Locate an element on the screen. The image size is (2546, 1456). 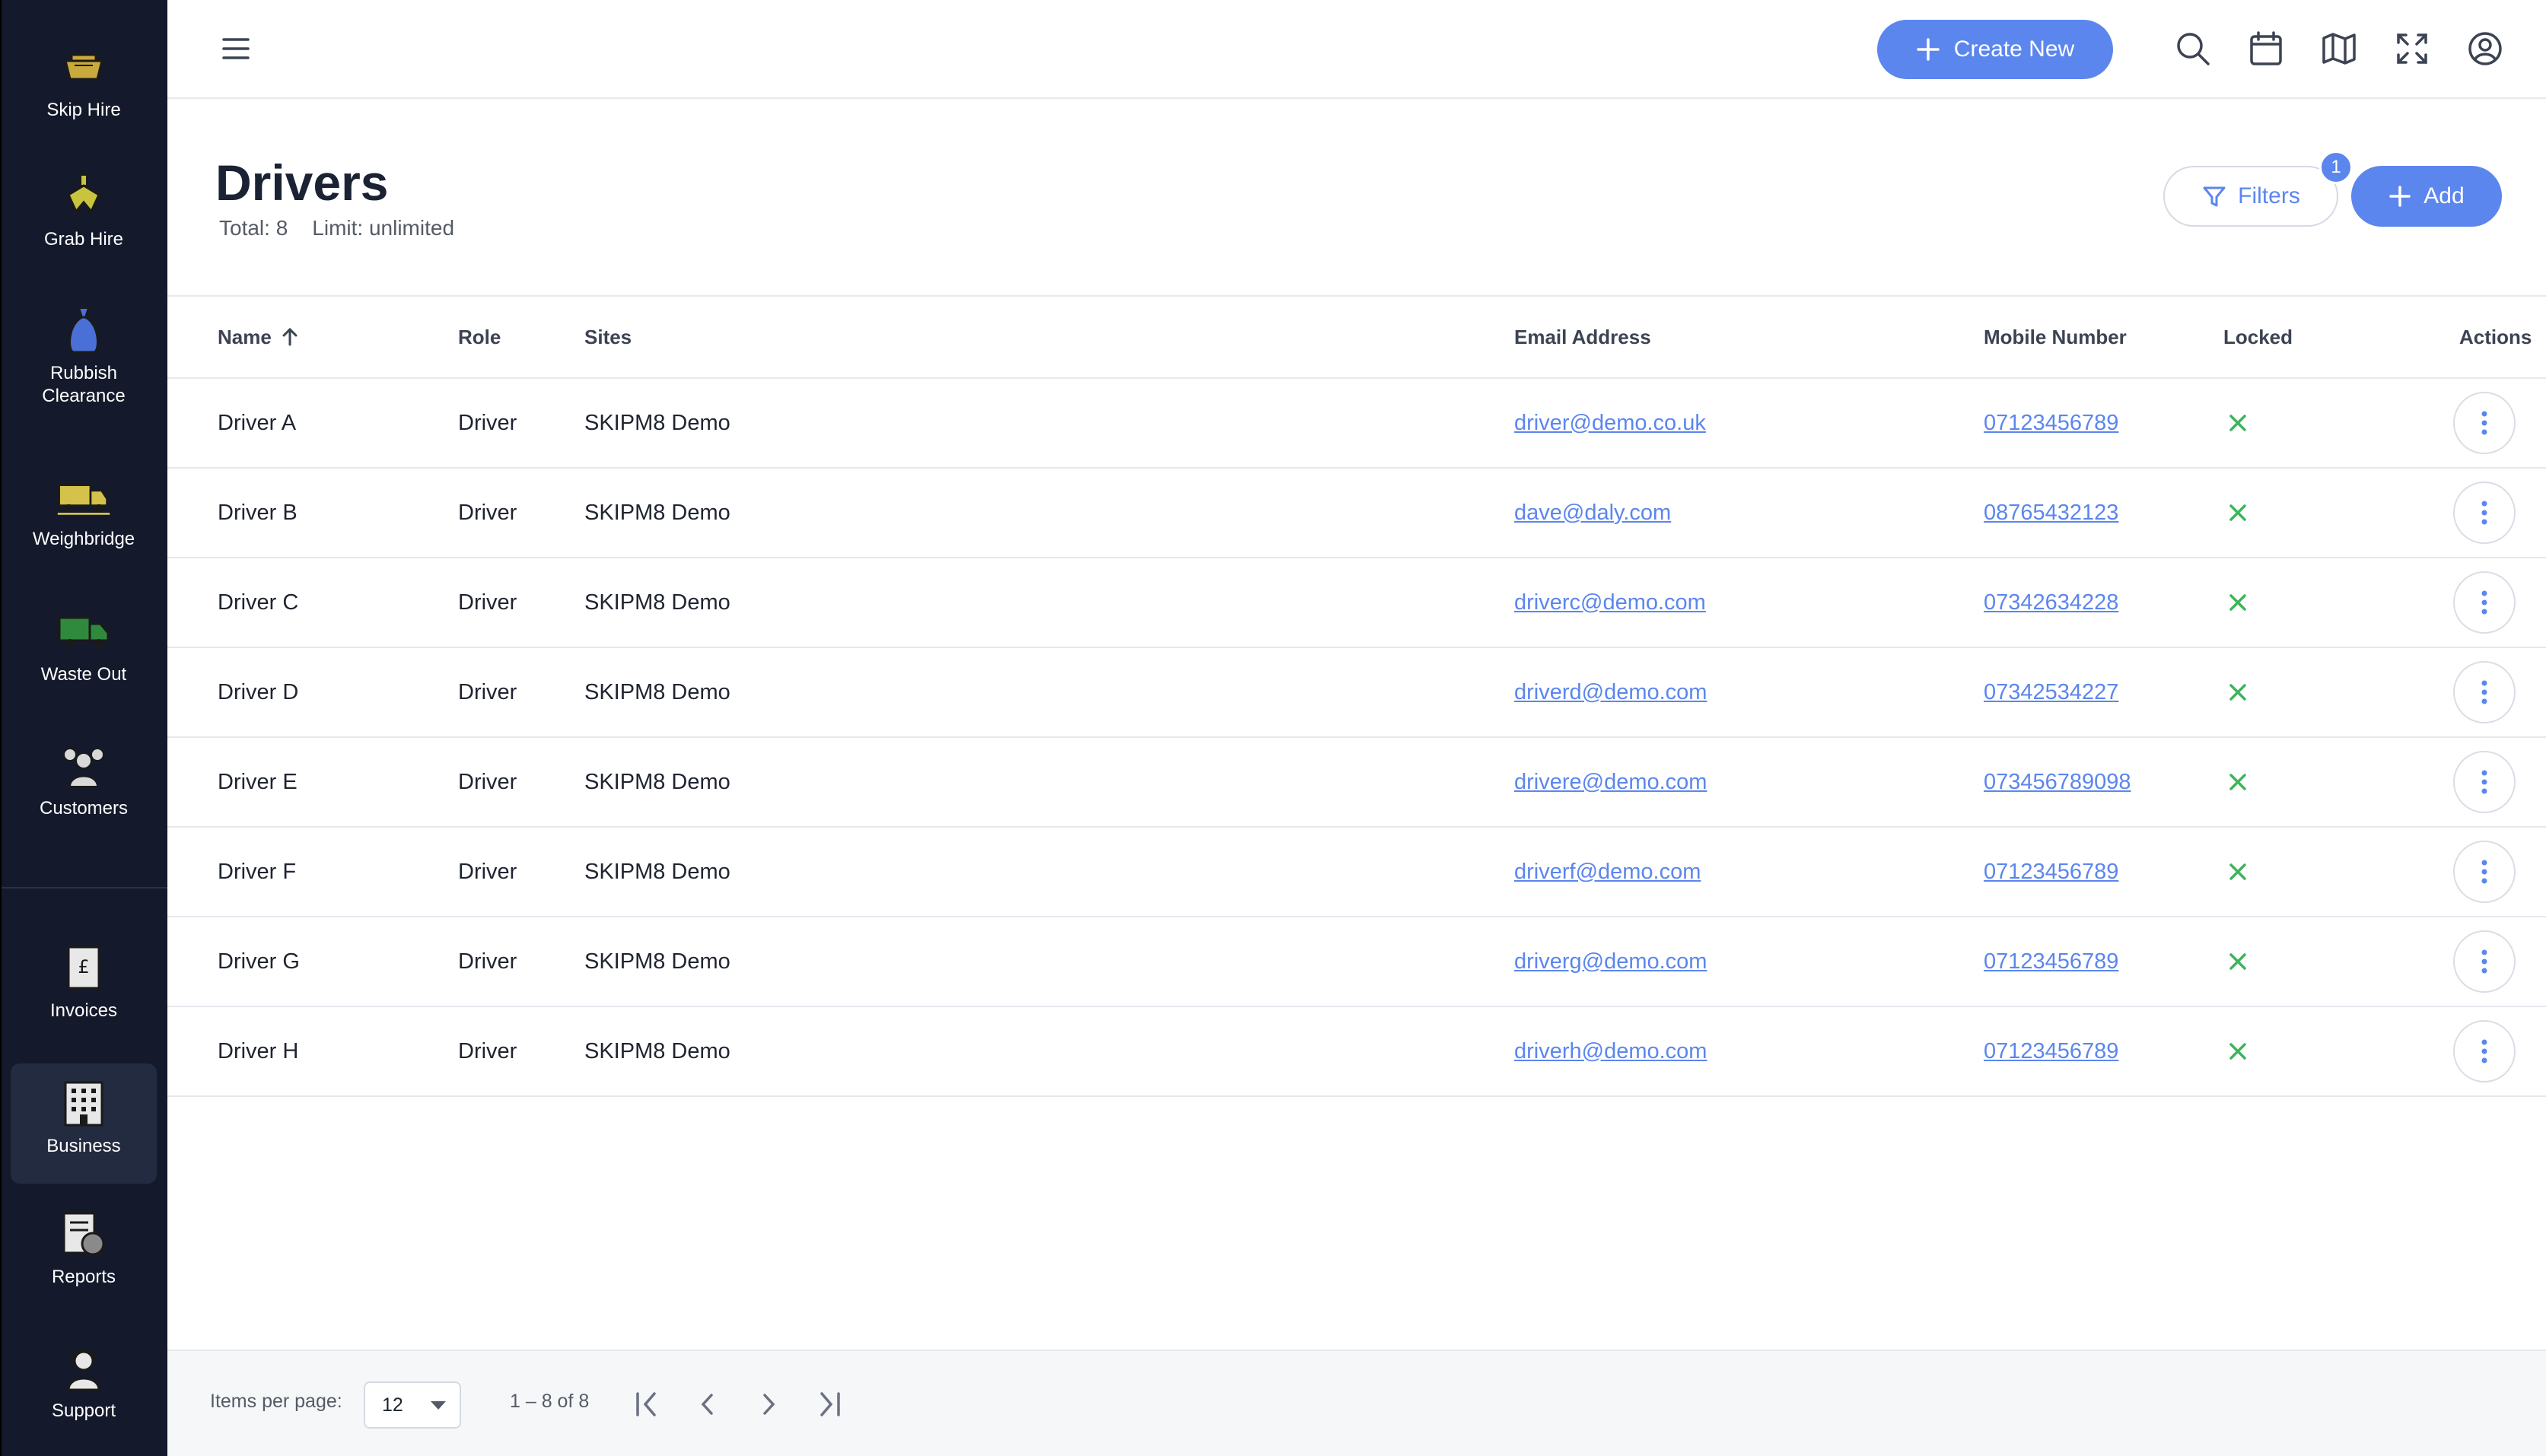
first-page-icon is located at coordinates (646, 1404).